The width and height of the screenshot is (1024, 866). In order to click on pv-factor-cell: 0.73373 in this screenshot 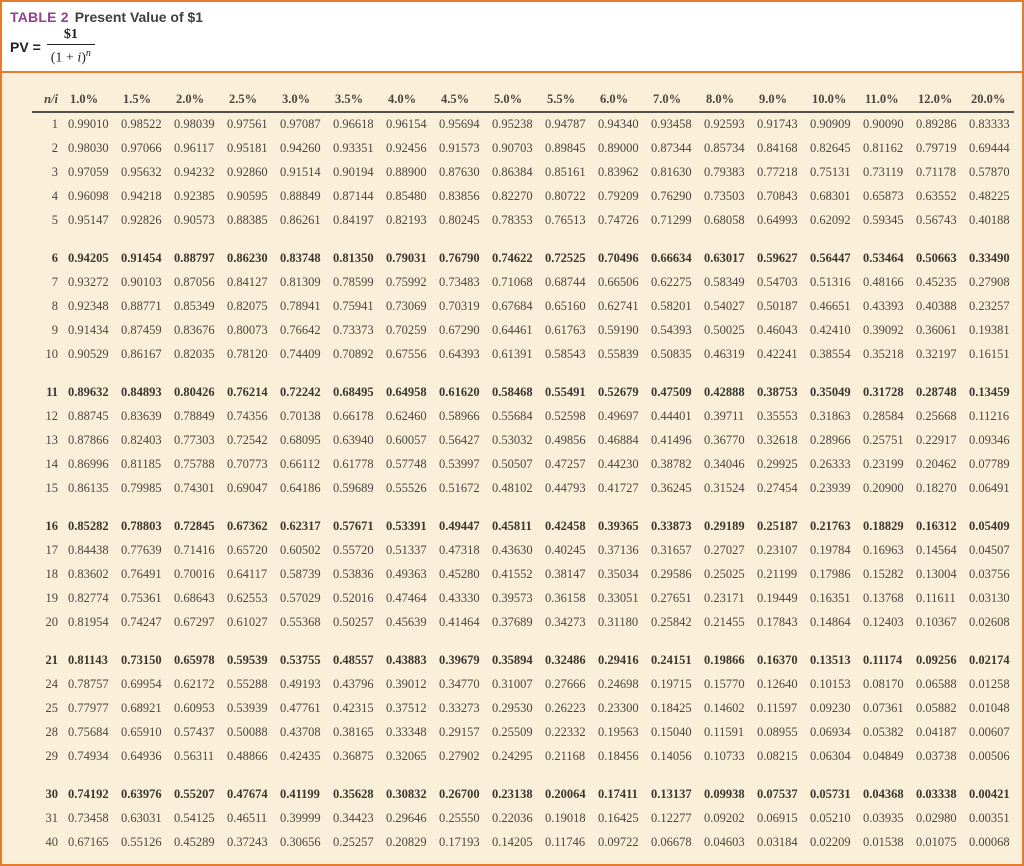, I will do `click(353, 330)`.